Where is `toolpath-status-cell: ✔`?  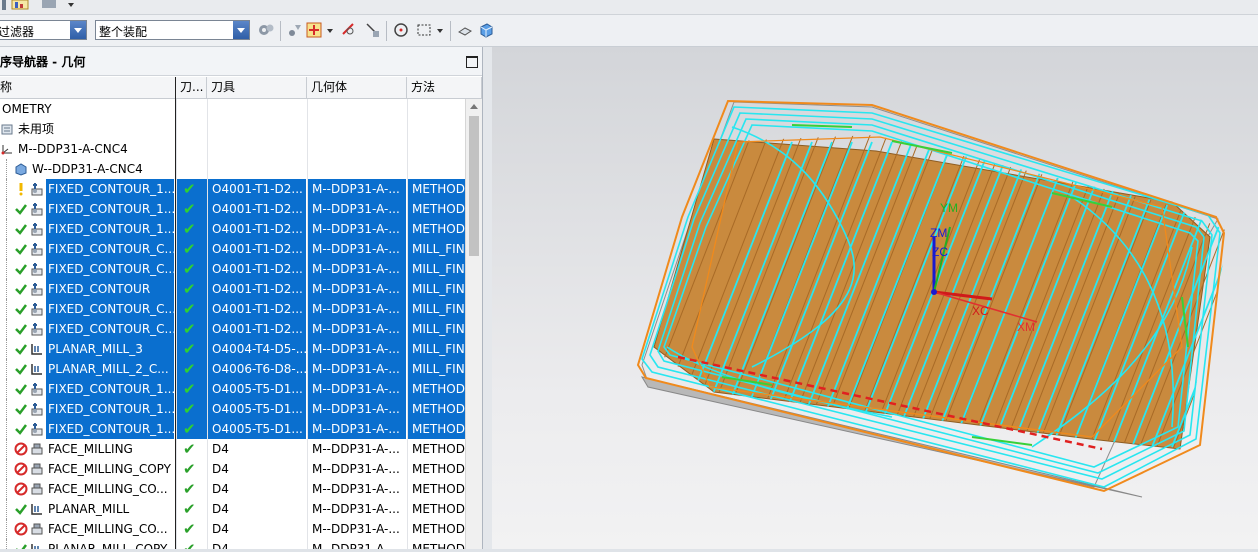
toolpath-status-cell: ✔ is located at coordinates (191, 489).